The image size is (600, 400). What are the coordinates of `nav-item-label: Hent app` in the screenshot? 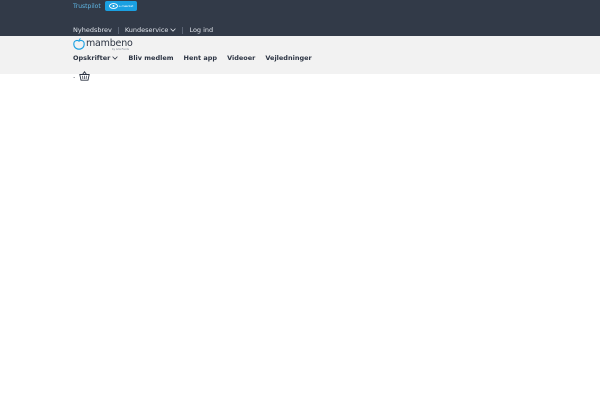 It's located at (200, 58).